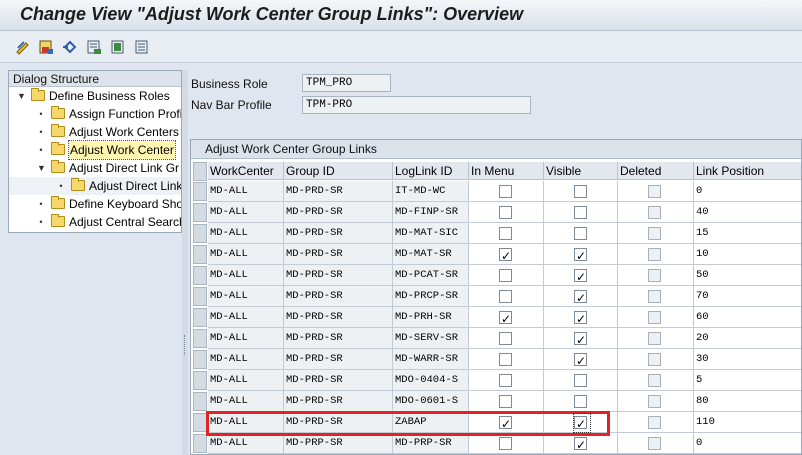  Describe the element at coordinates (747, 254) in the screenshot. I see `table-cell-link-position: 10` at that location.